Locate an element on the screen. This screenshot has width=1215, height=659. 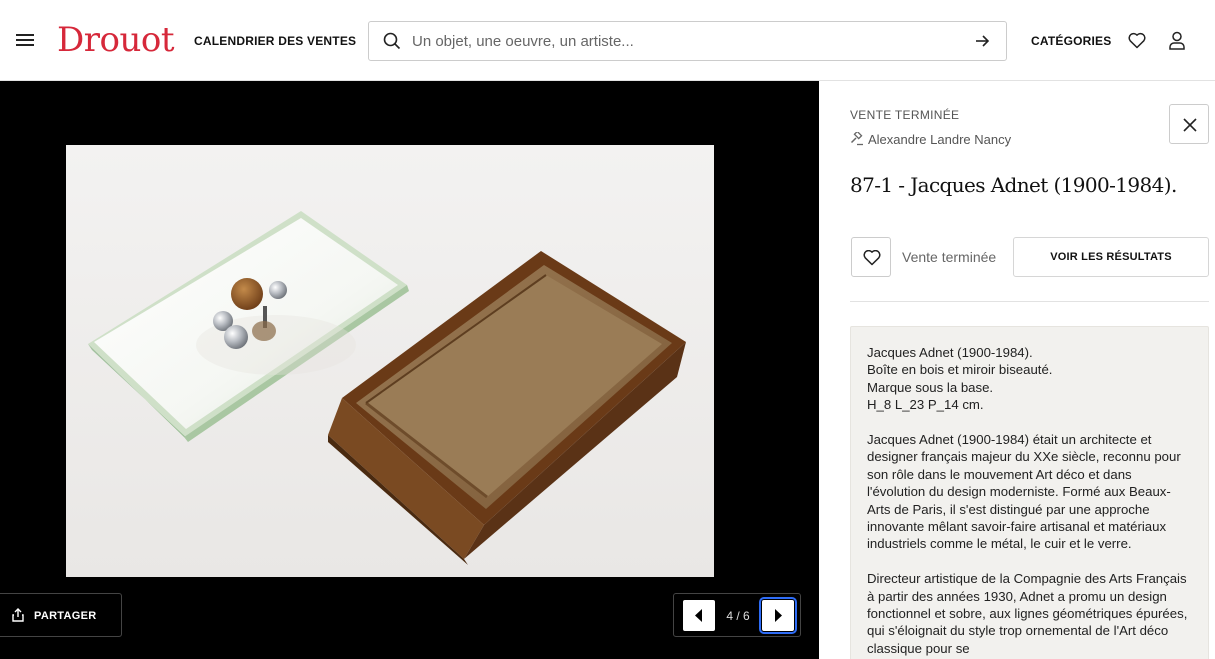
gavel-icon is located at coordinates (856, 138).